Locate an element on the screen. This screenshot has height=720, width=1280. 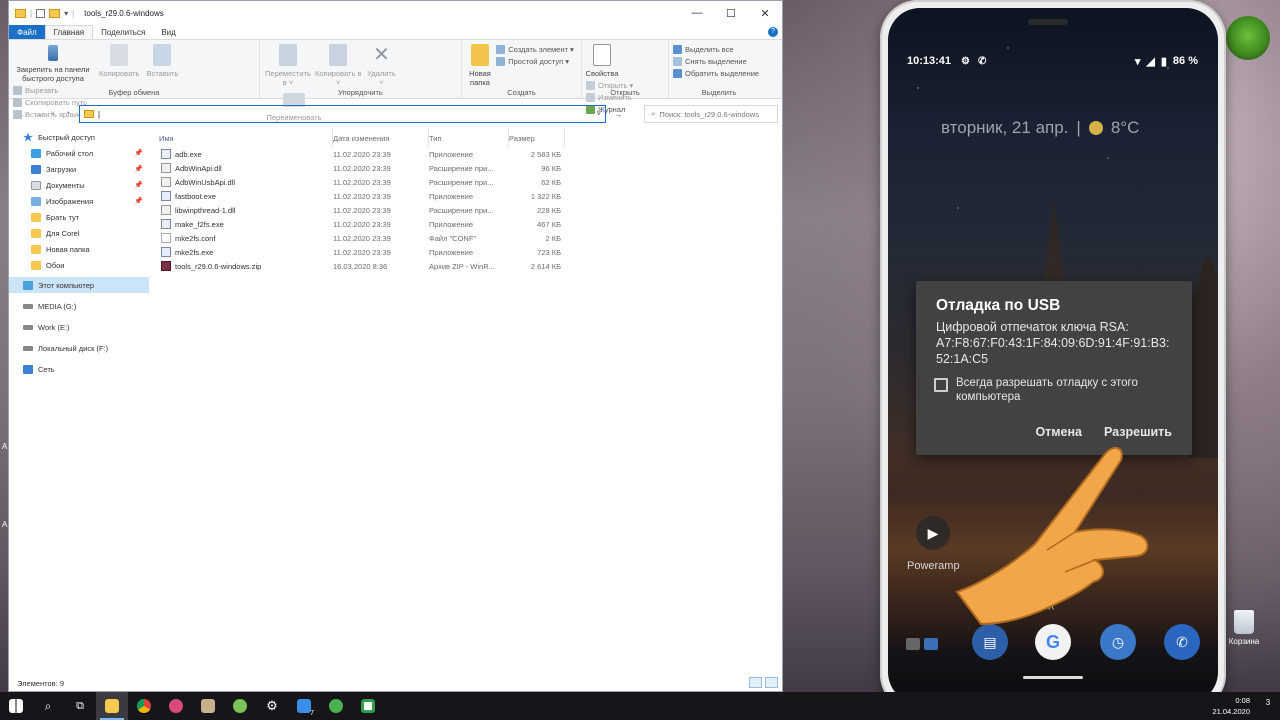
delete-button: ✕ Удалить ˅ is located at coordinates (381, 64).